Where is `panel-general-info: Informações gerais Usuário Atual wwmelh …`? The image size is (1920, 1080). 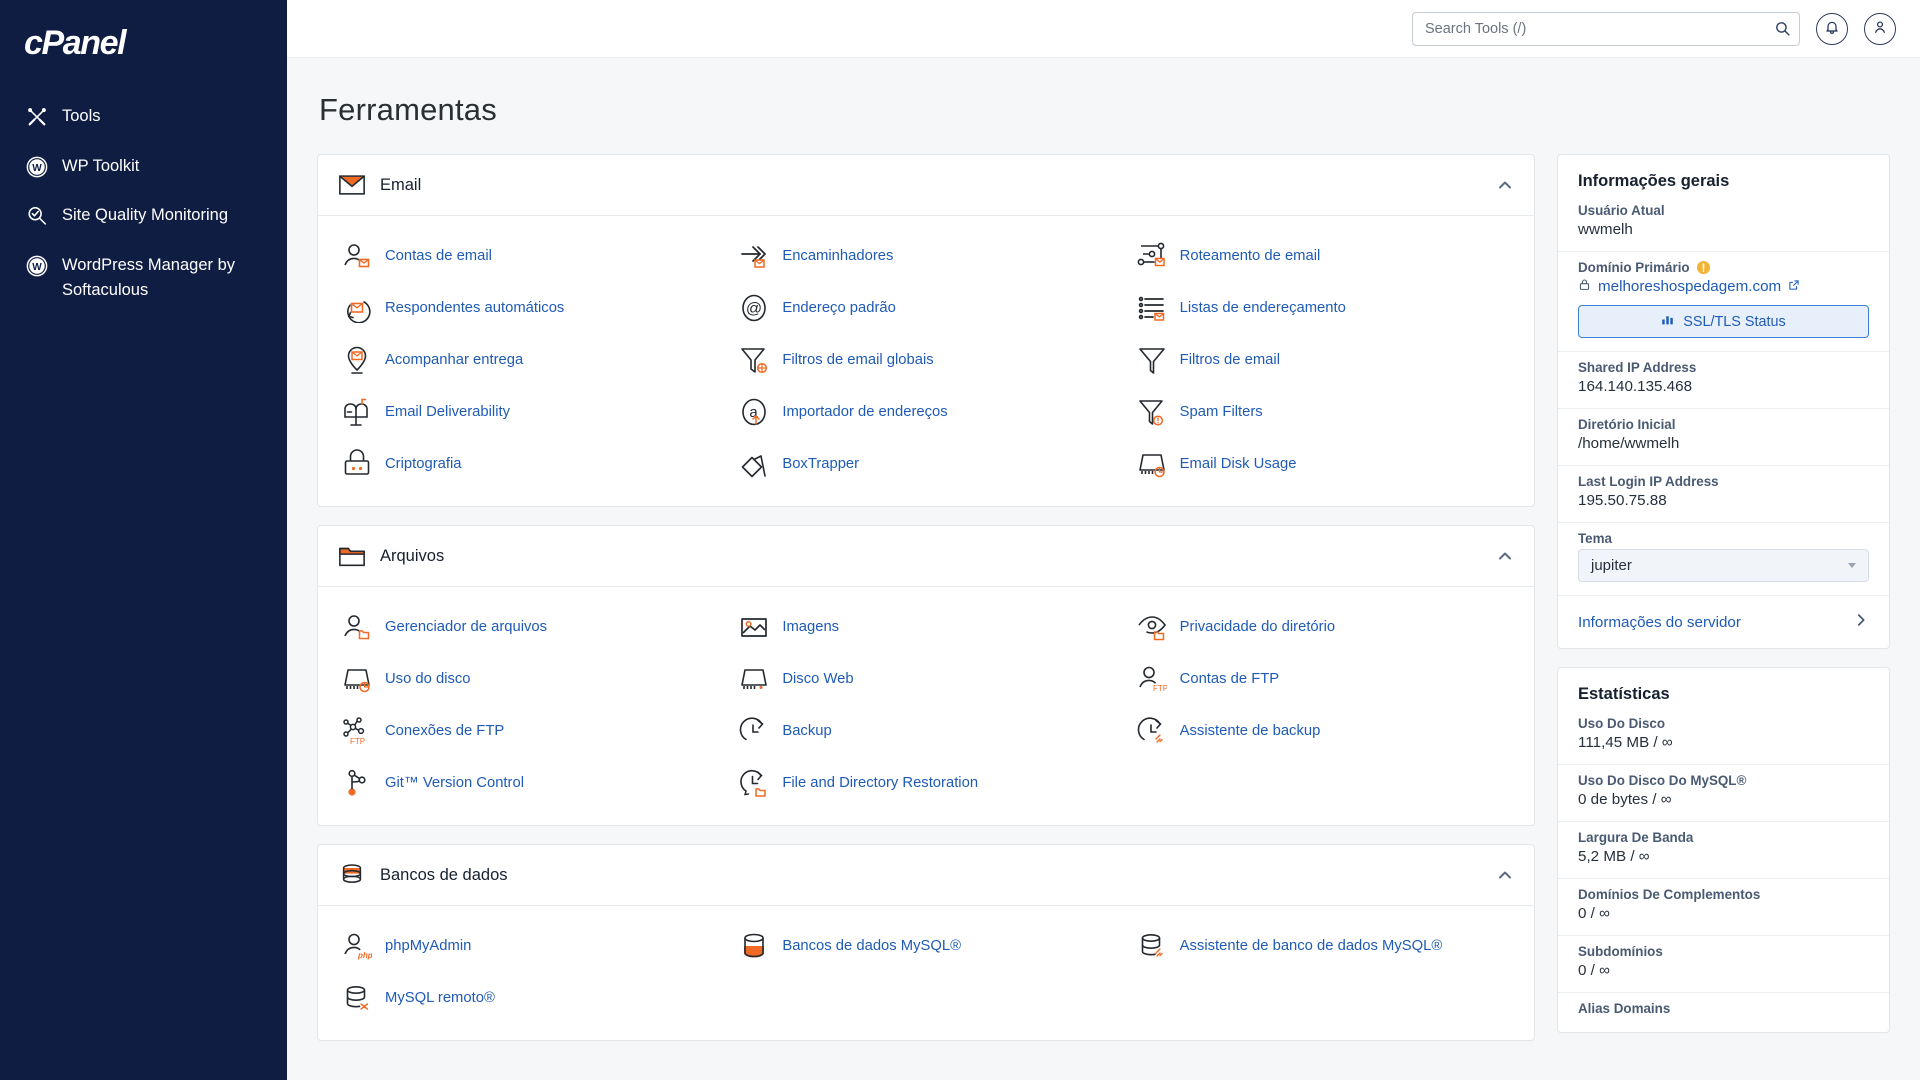 panel-general-info: Informações gerais Usuário Atual wwmelh … is located at coordinates (1723, 401).